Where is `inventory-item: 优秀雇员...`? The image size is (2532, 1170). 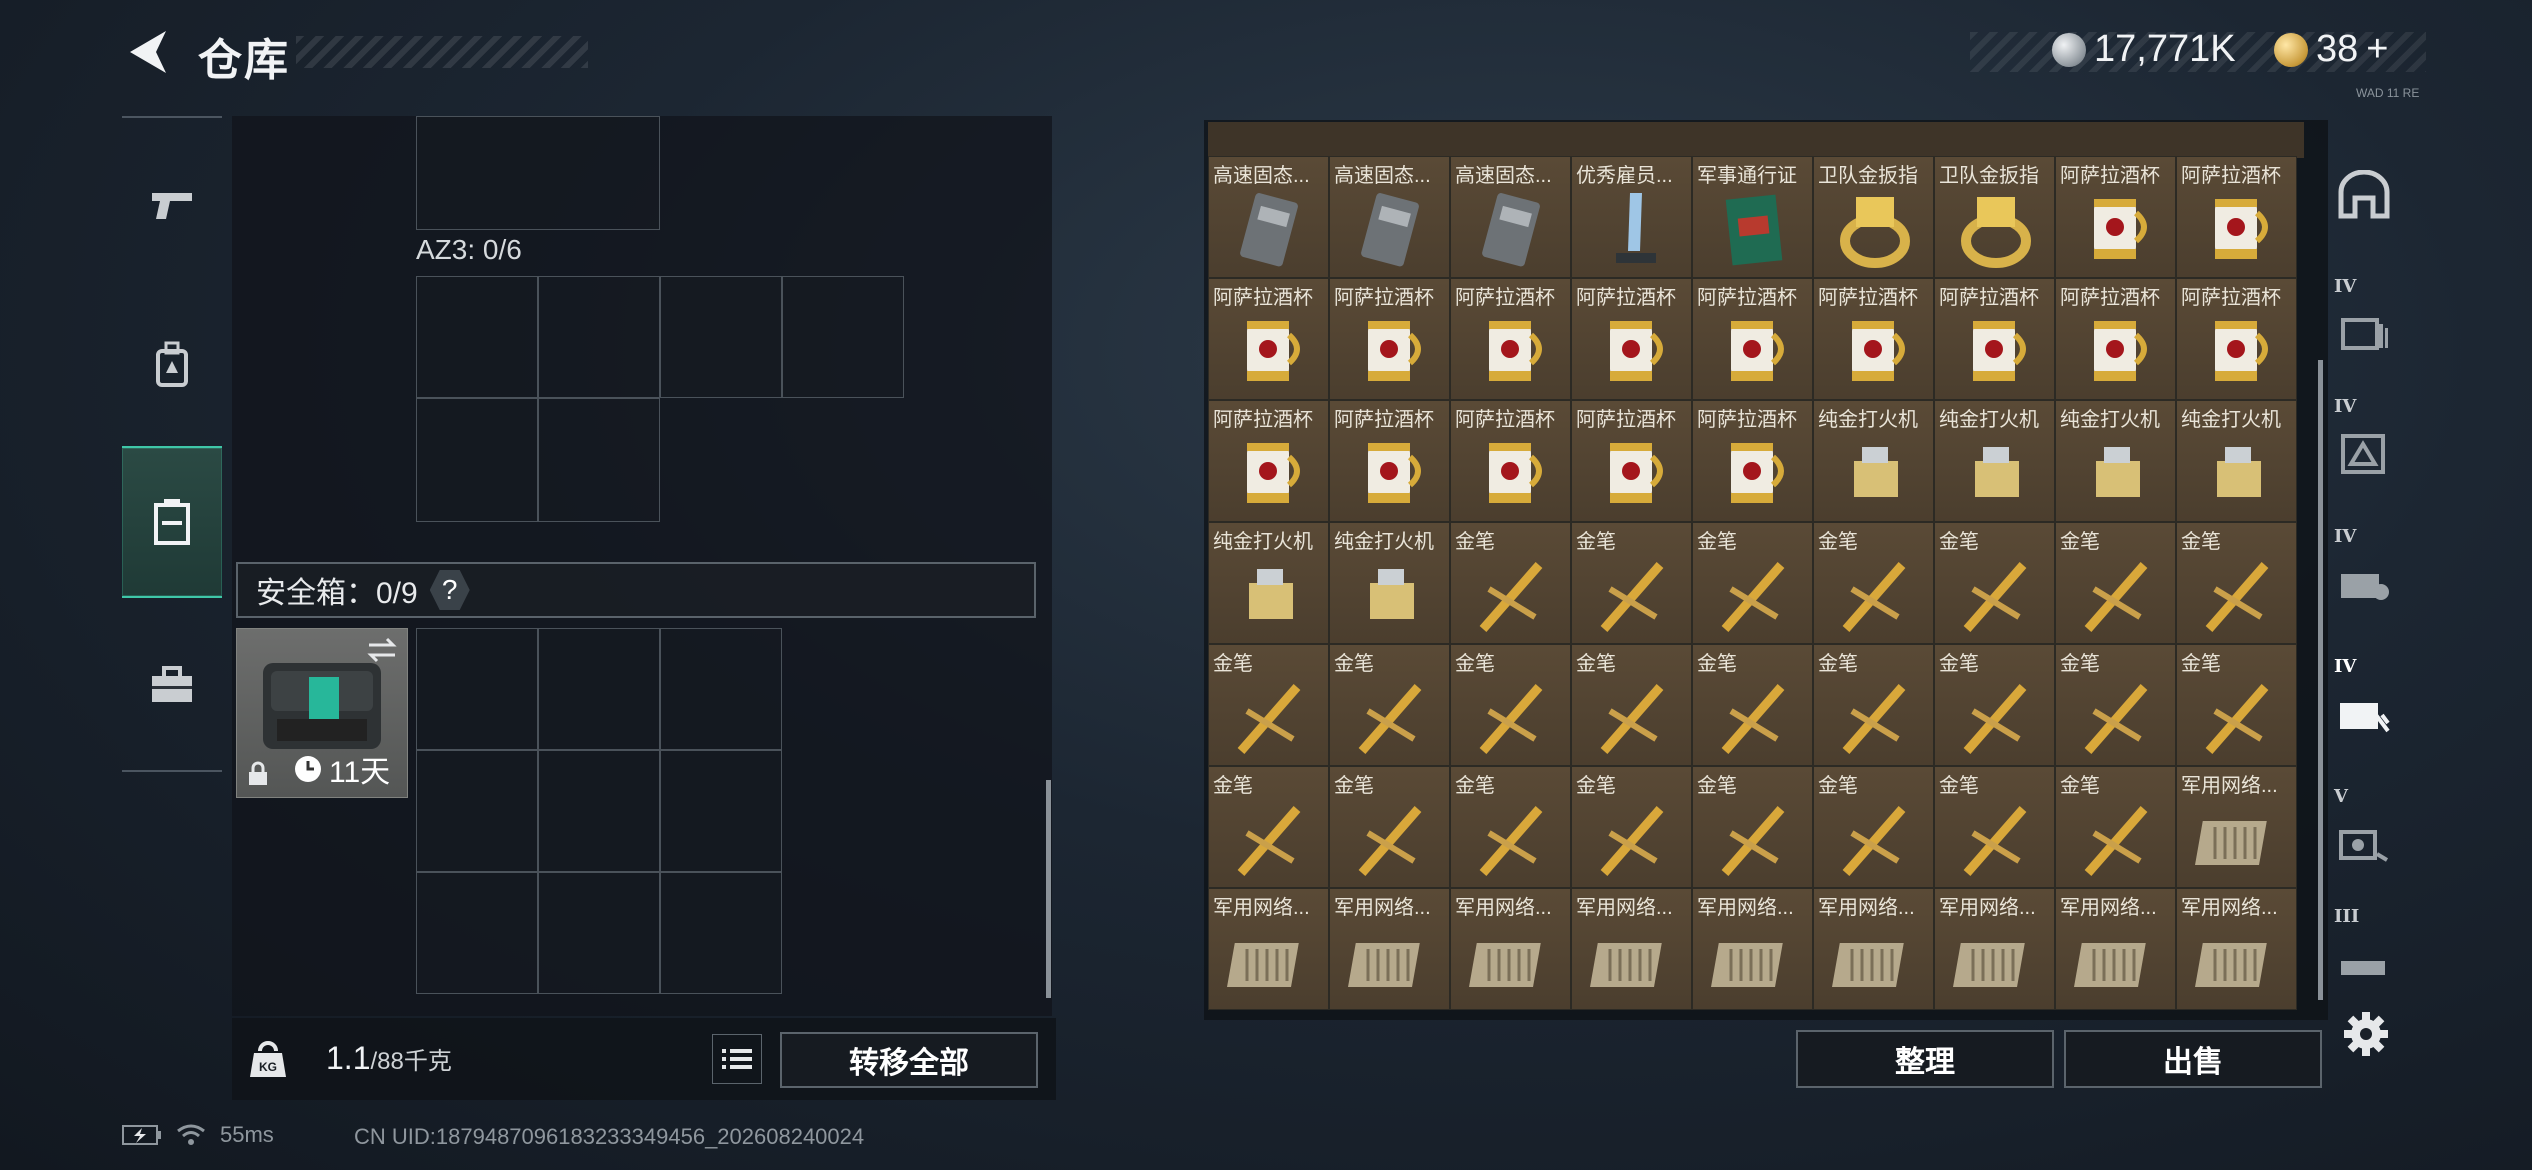
inventory-item: 优秀雇员... is located at coordinates (1631, 217).